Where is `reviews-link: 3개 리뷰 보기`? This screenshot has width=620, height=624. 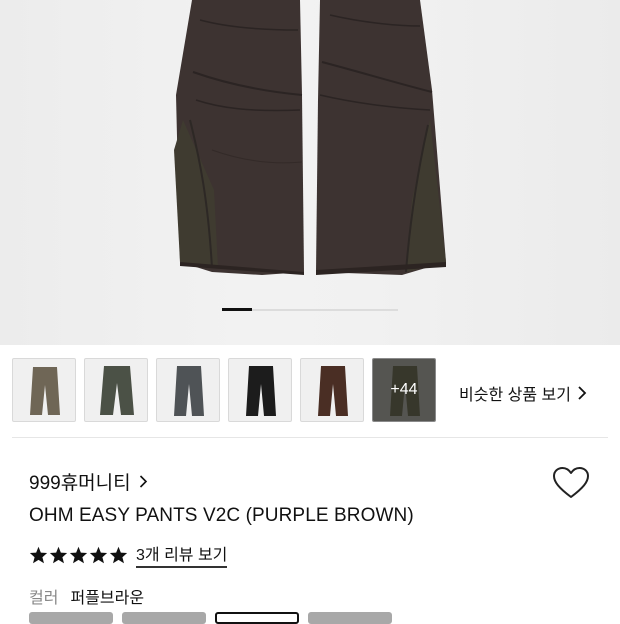
reviews-link: 3개 리뷰 보기 is located at coordinates (182, 554).